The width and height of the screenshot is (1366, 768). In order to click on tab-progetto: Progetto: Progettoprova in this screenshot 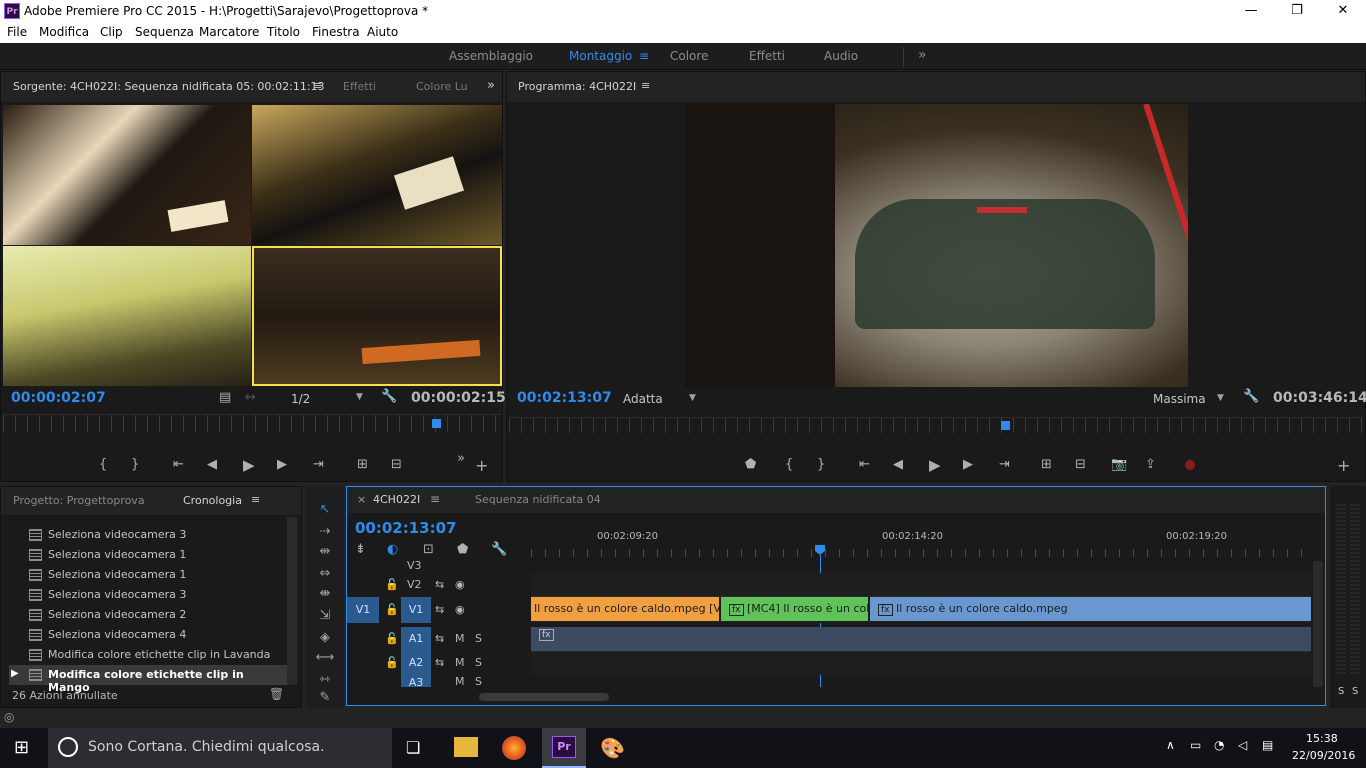, I will do `click(79, 500)`.